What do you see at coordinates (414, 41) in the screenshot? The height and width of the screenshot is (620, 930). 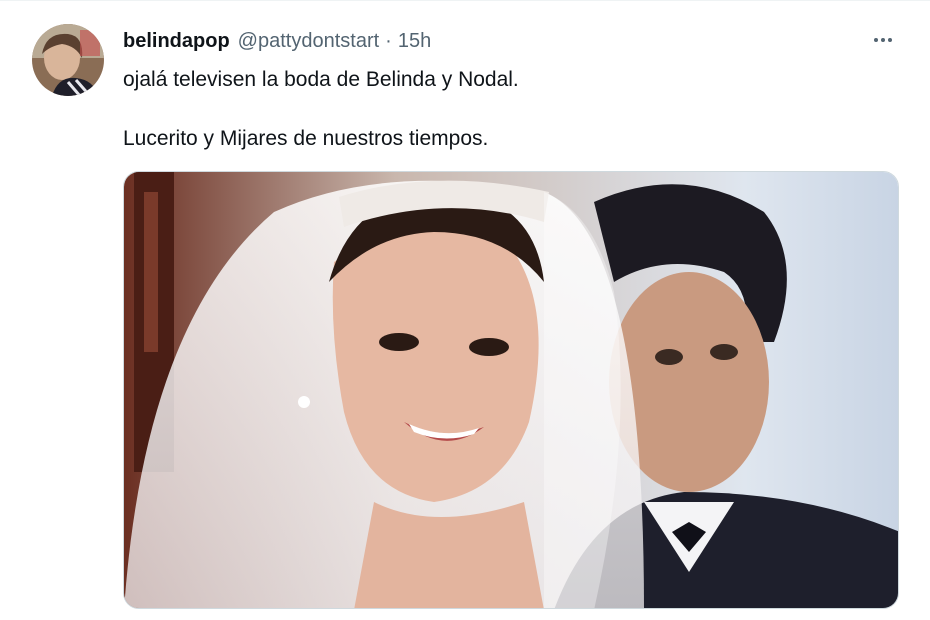 I see `timestamp: 15h` at bounding box center [414, 41].